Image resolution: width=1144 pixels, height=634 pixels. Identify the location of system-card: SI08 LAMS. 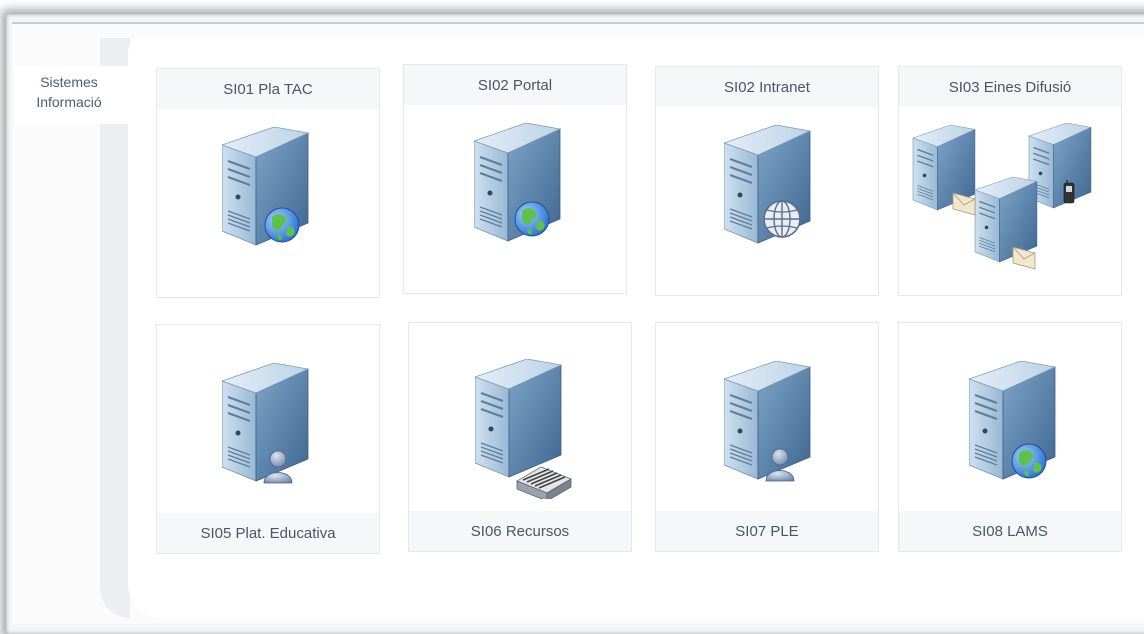
(1010, 437).